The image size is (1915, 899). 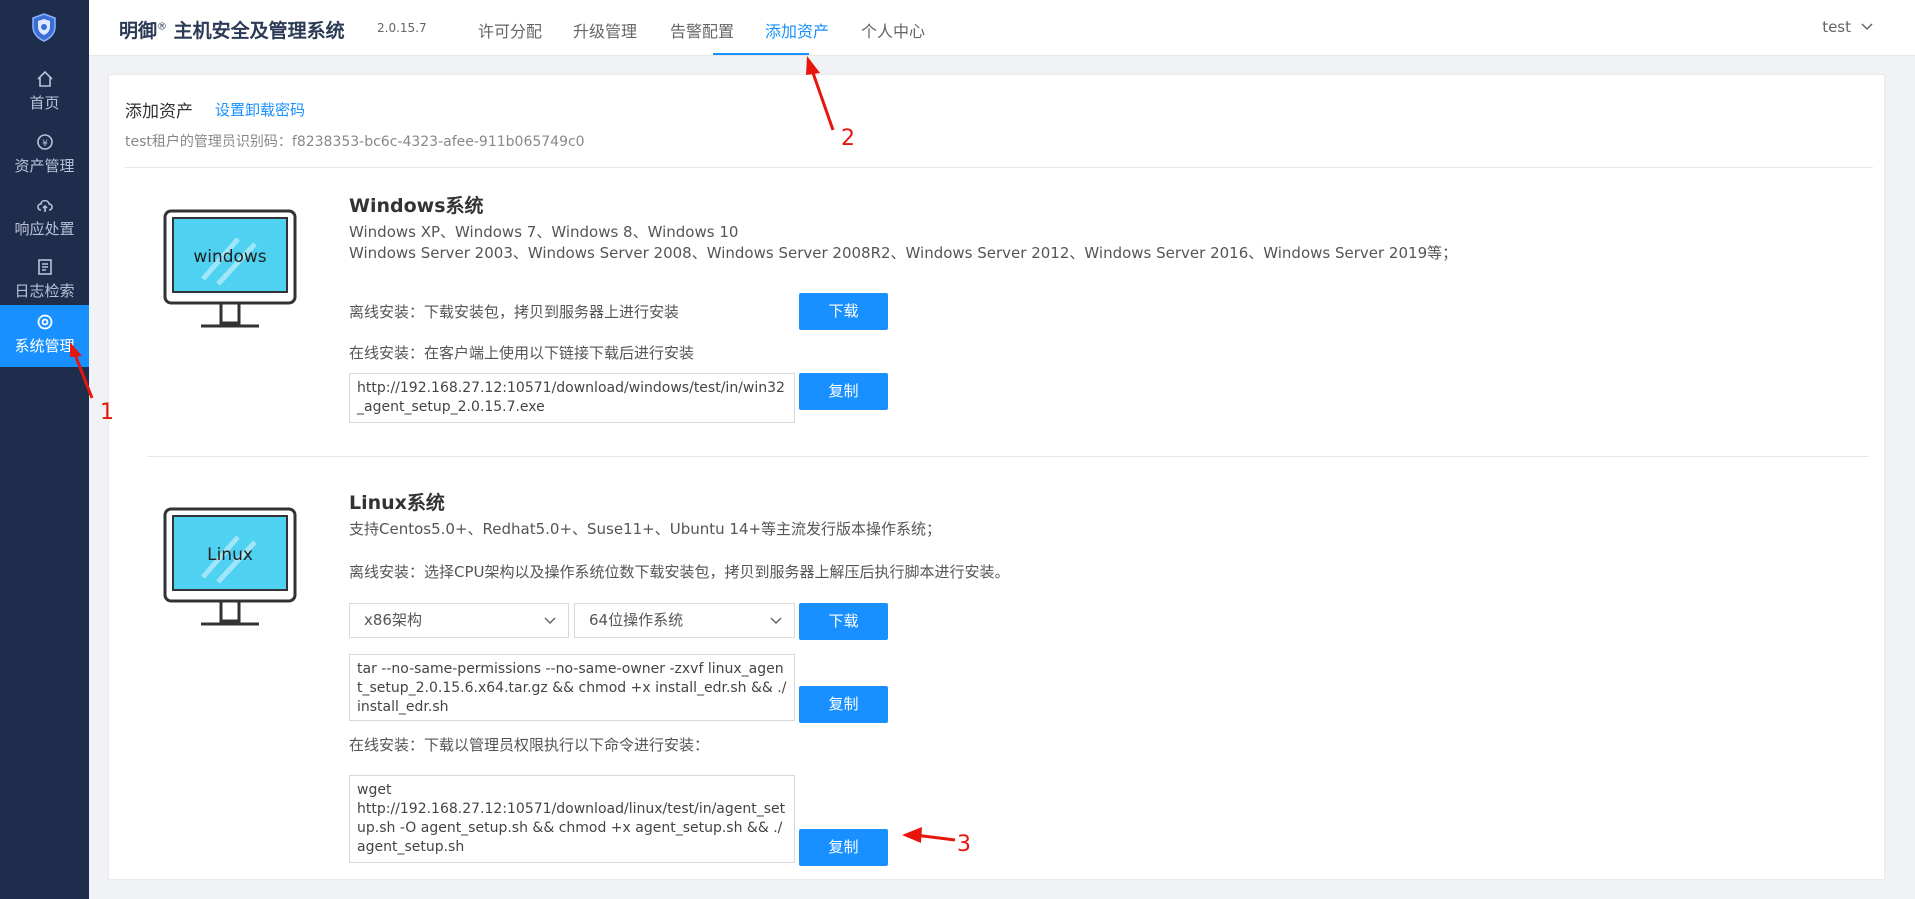 I want to click on tab-license: 许可分配, so click(x=510, y=30).